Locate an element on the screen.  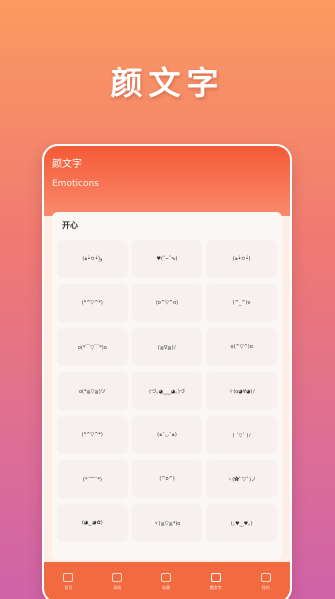
tab-emoji: 表情 is located at coordinates (117, 582).